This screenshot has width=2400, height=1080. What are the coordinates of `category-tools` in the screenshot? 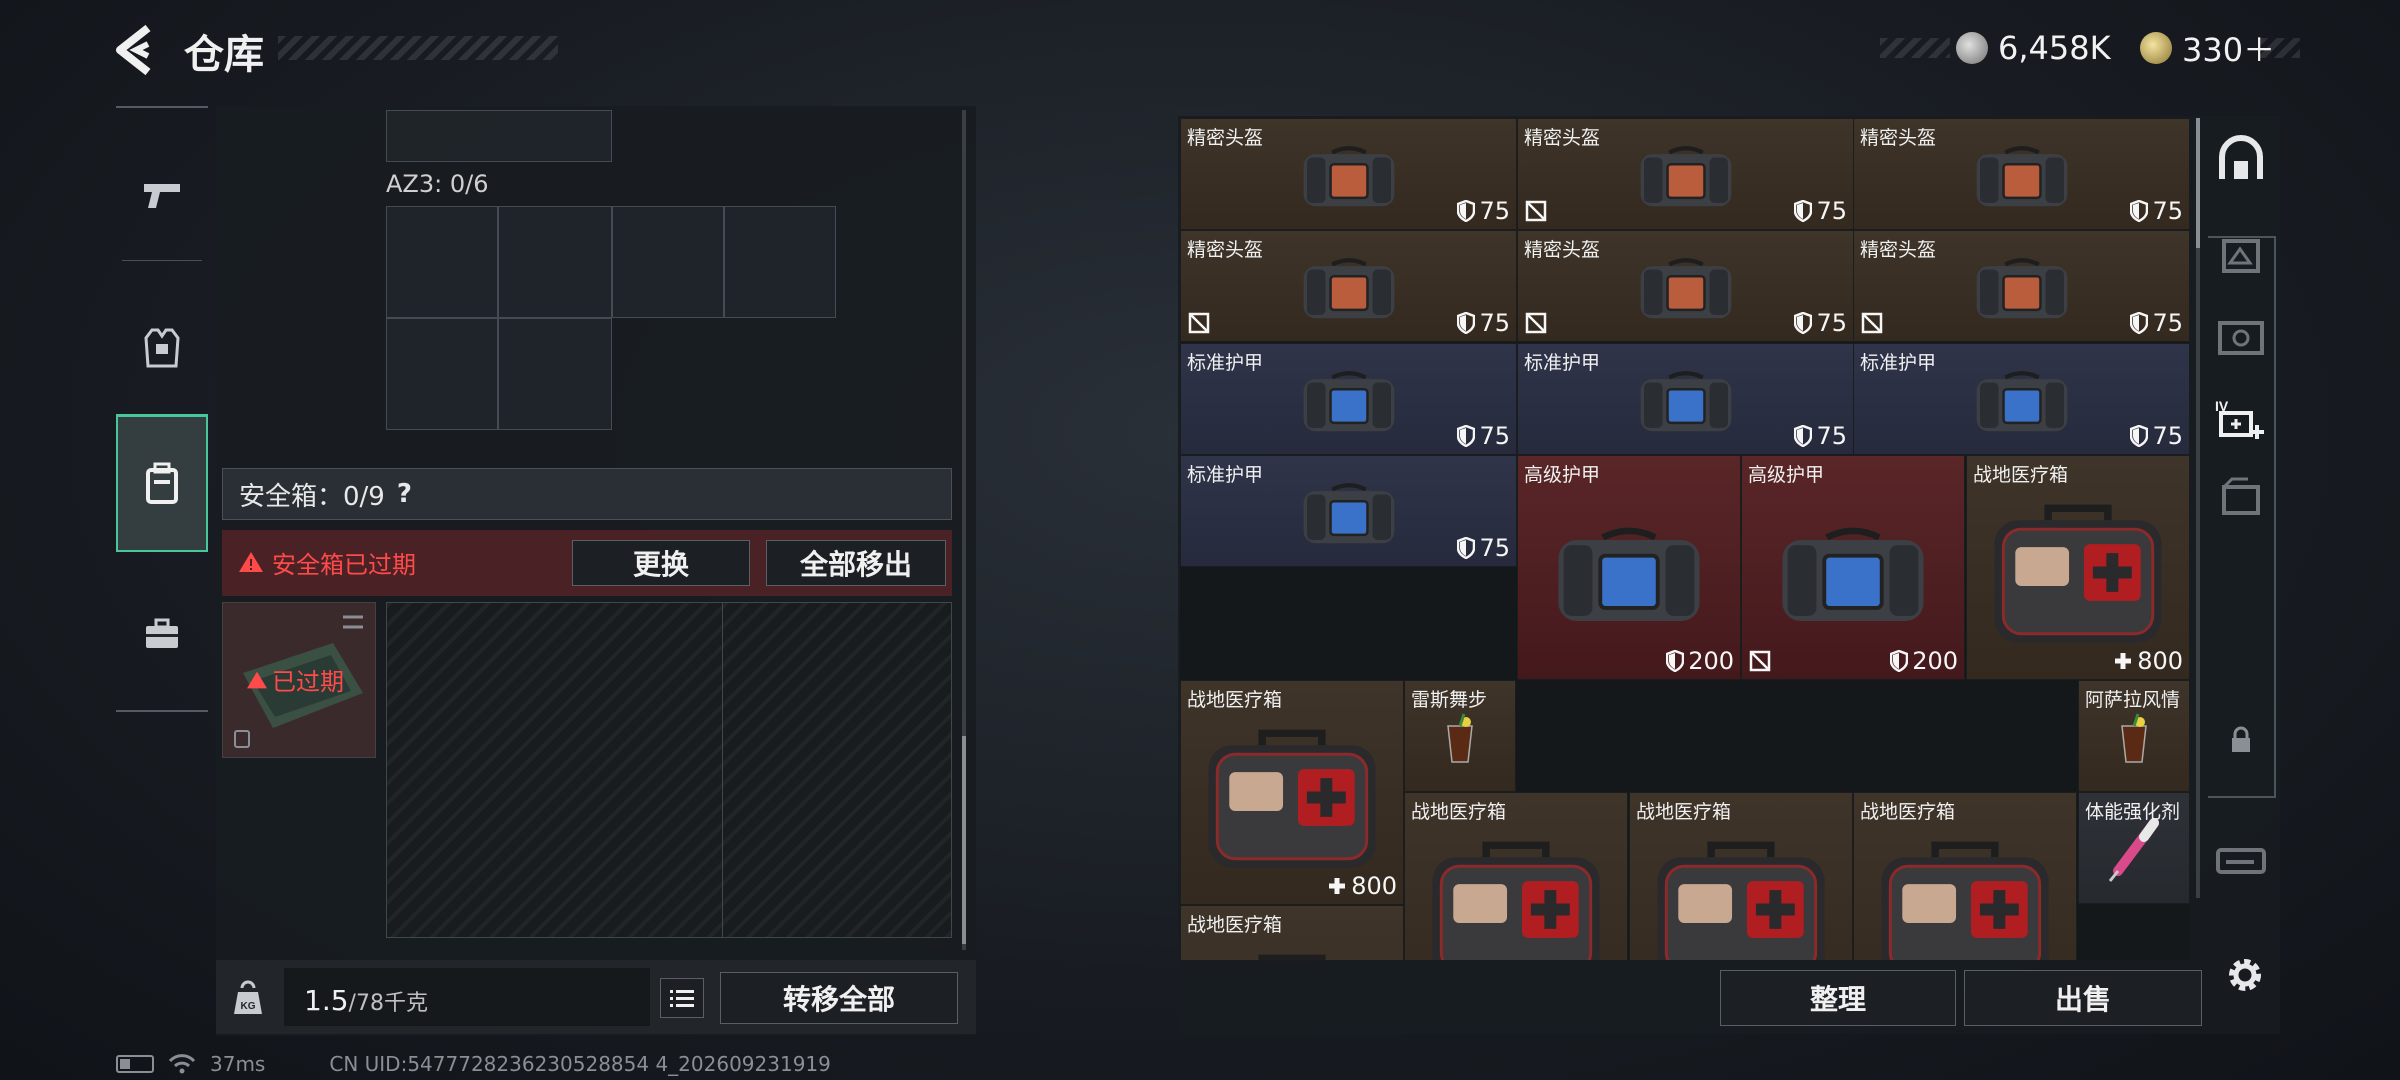 It's located at (162, 634).